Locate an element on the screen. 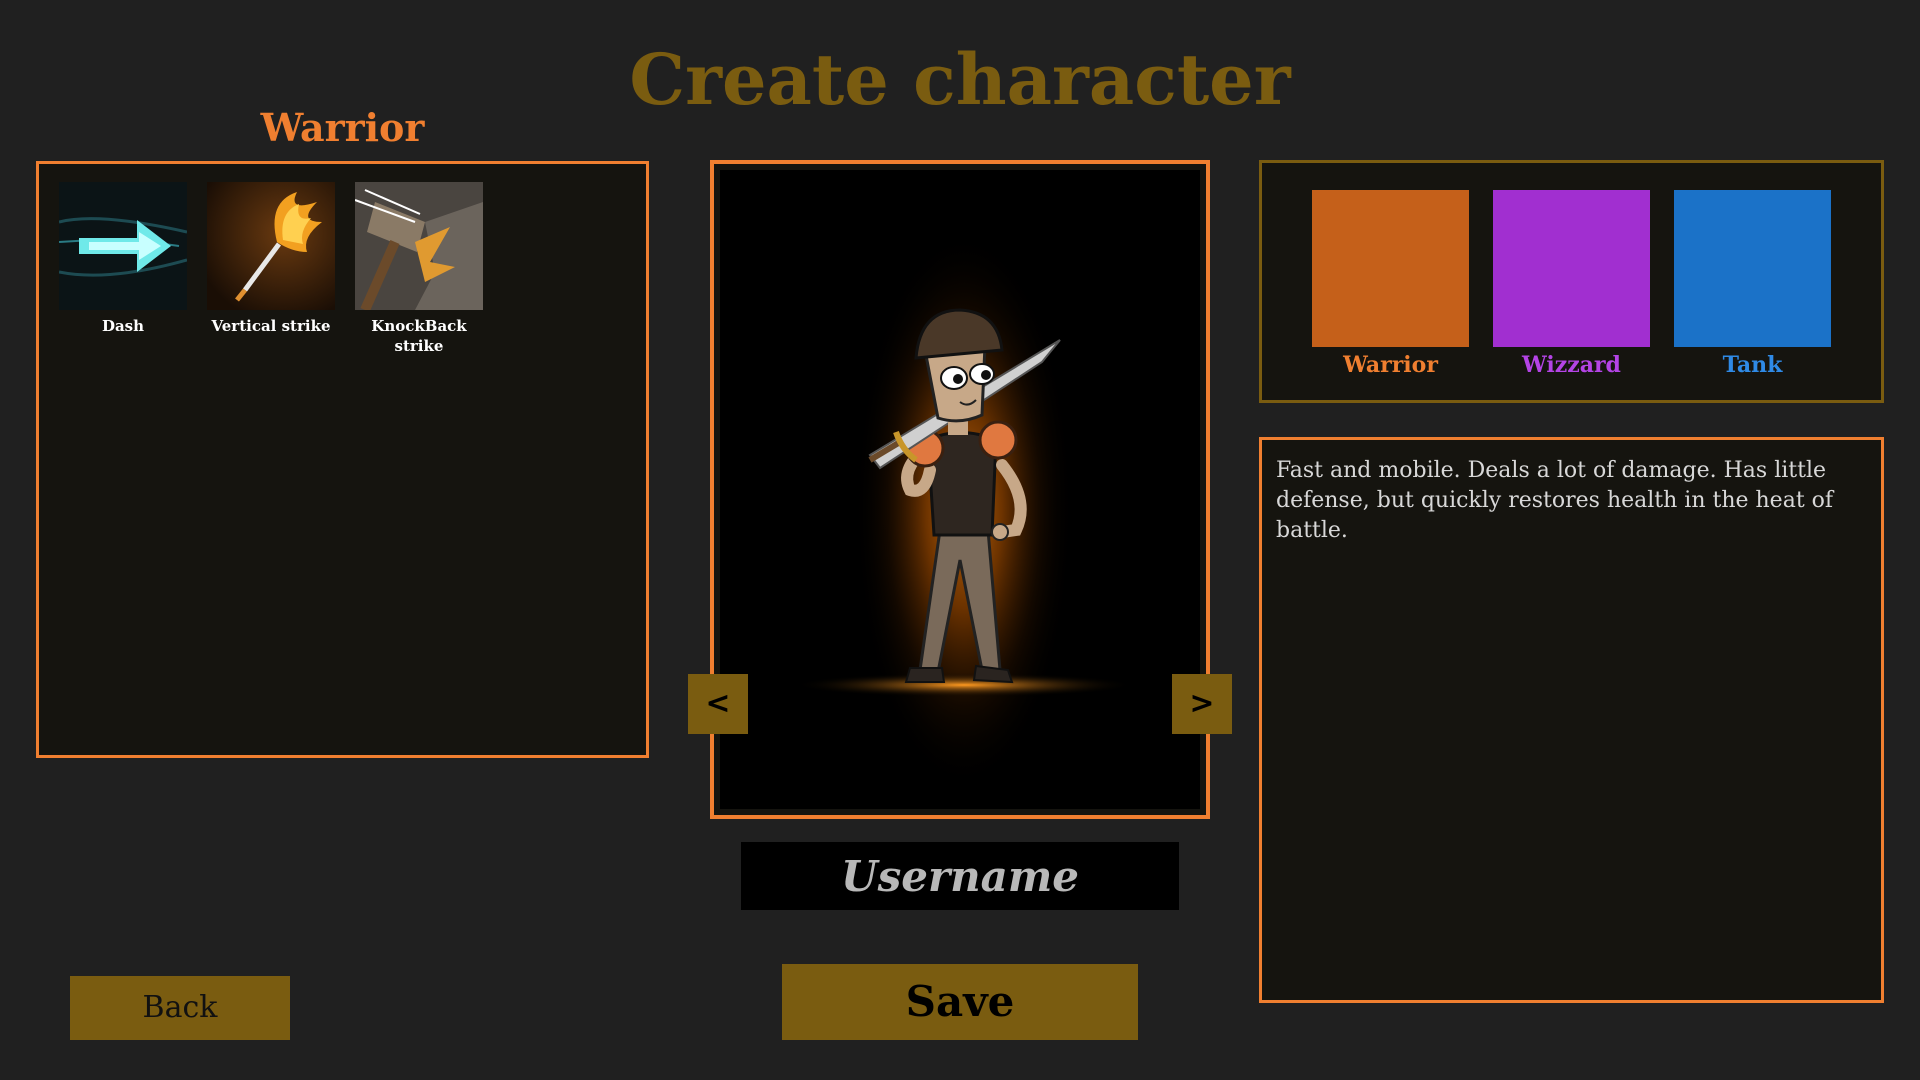 The height and width of the screenshot is (1080, 1920). class-select-panel: Warrior Wizzard Tank is located at coordinates (1571, 281).